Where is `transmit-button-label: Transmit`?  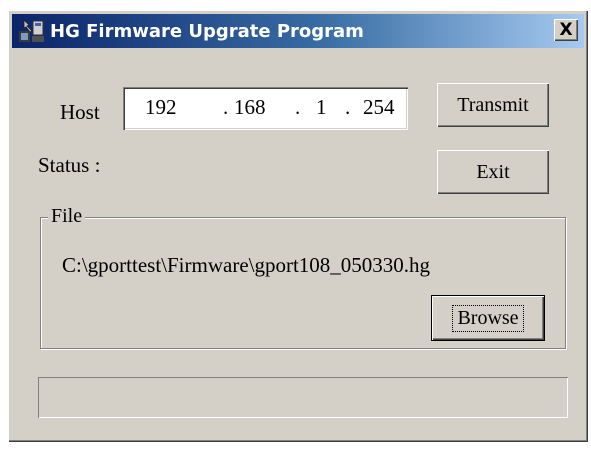
transmit-button-label: Transmit is located at coordinates (493, 104).